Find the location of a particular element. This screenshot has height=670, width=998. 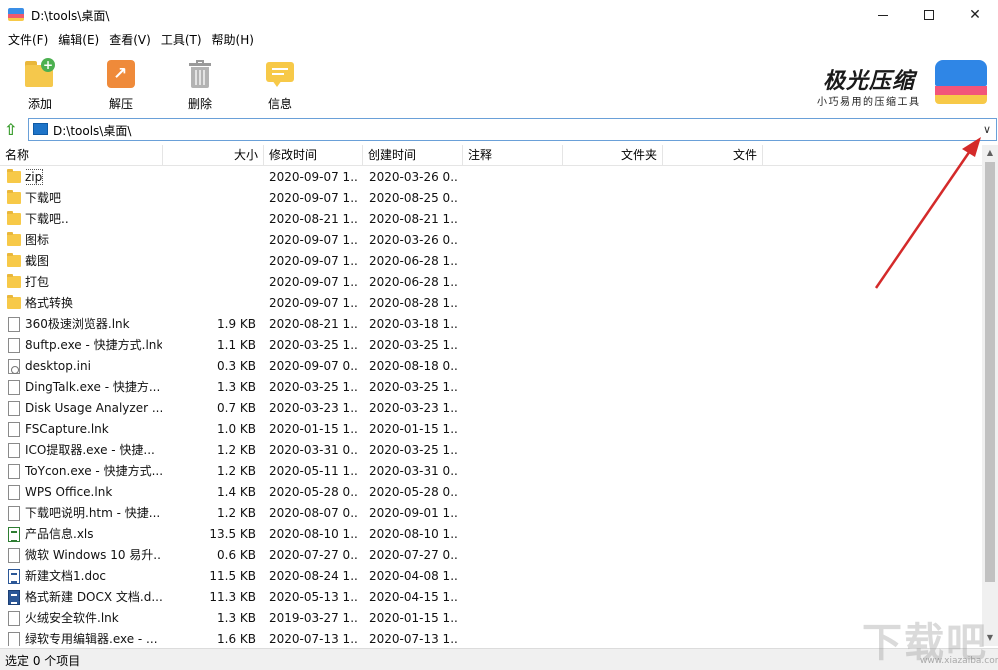

extract-icon: ↗ is located at coordinates (121, 74).